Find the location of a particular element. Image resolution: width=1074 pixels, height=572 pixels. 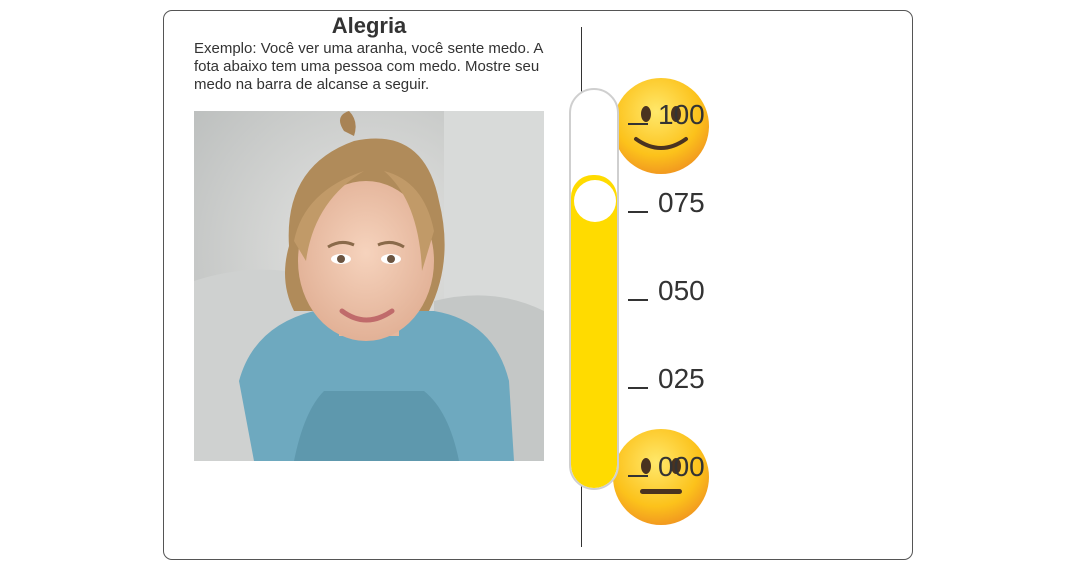

scale-label: 025 is located at coordinates (681, 378).